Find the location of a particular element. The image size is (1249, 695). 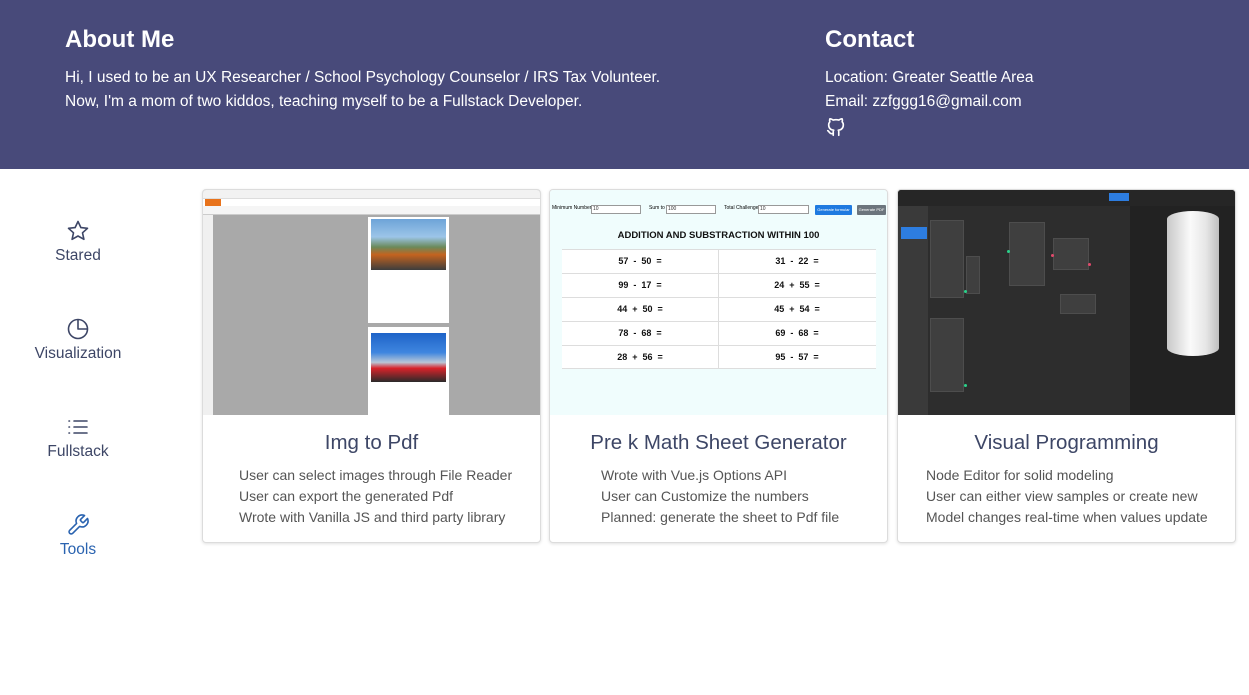

train-photo is located at coordinates (408, 244).